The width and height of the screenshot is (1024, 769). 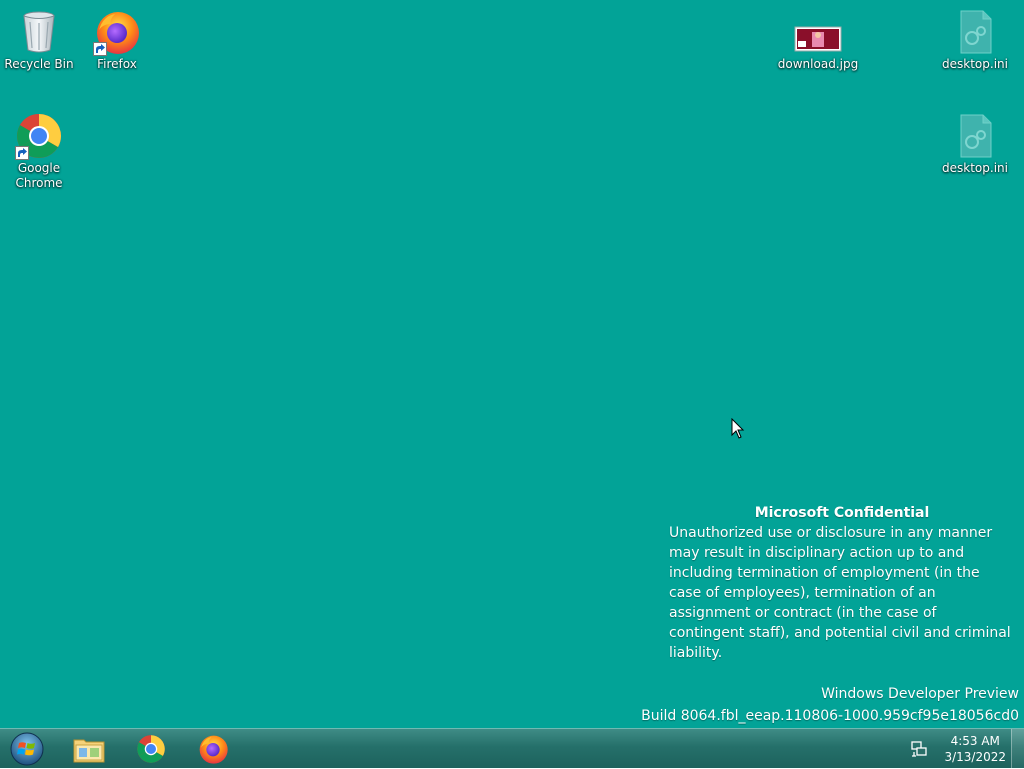 I want to click on recycle-bin-icon, so click(x=39, y=32).